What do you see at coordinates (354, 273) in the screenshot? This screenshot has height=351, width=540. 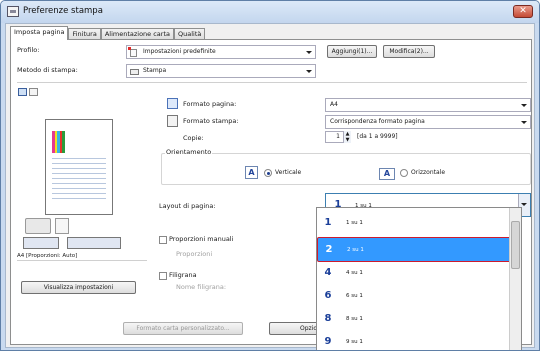 I see `layout-option-label: 4 su 1` at bounding box center [354, 273].